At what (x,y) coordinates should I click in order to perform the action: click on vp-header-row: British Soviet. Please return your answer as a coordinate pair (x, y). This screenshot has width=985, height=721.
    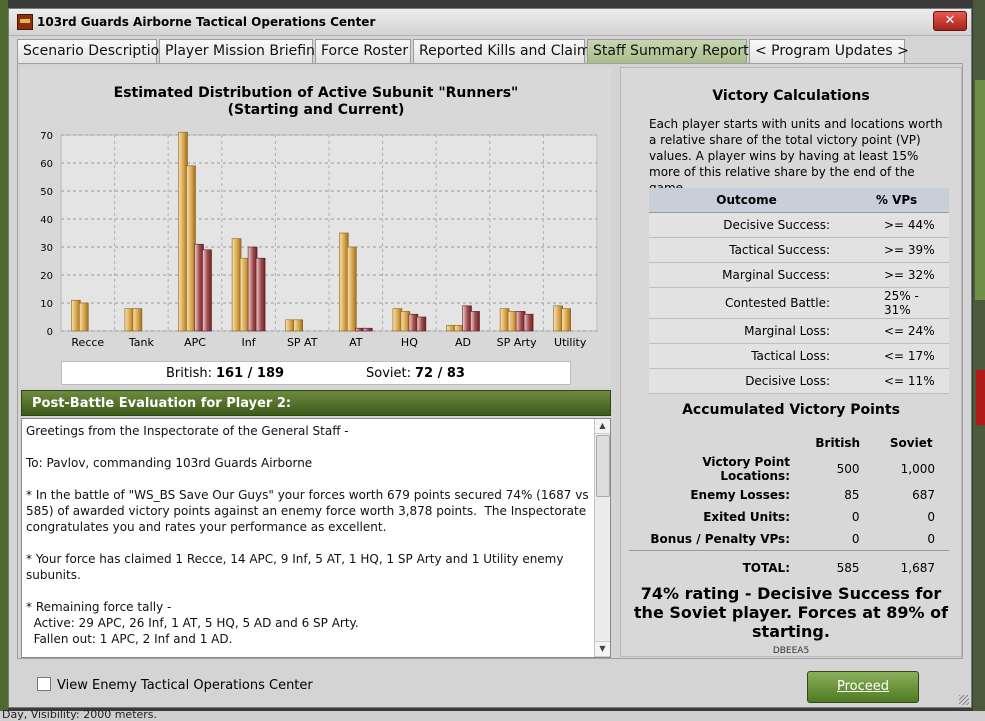
    Looking at the image, I should click on (789, 443).